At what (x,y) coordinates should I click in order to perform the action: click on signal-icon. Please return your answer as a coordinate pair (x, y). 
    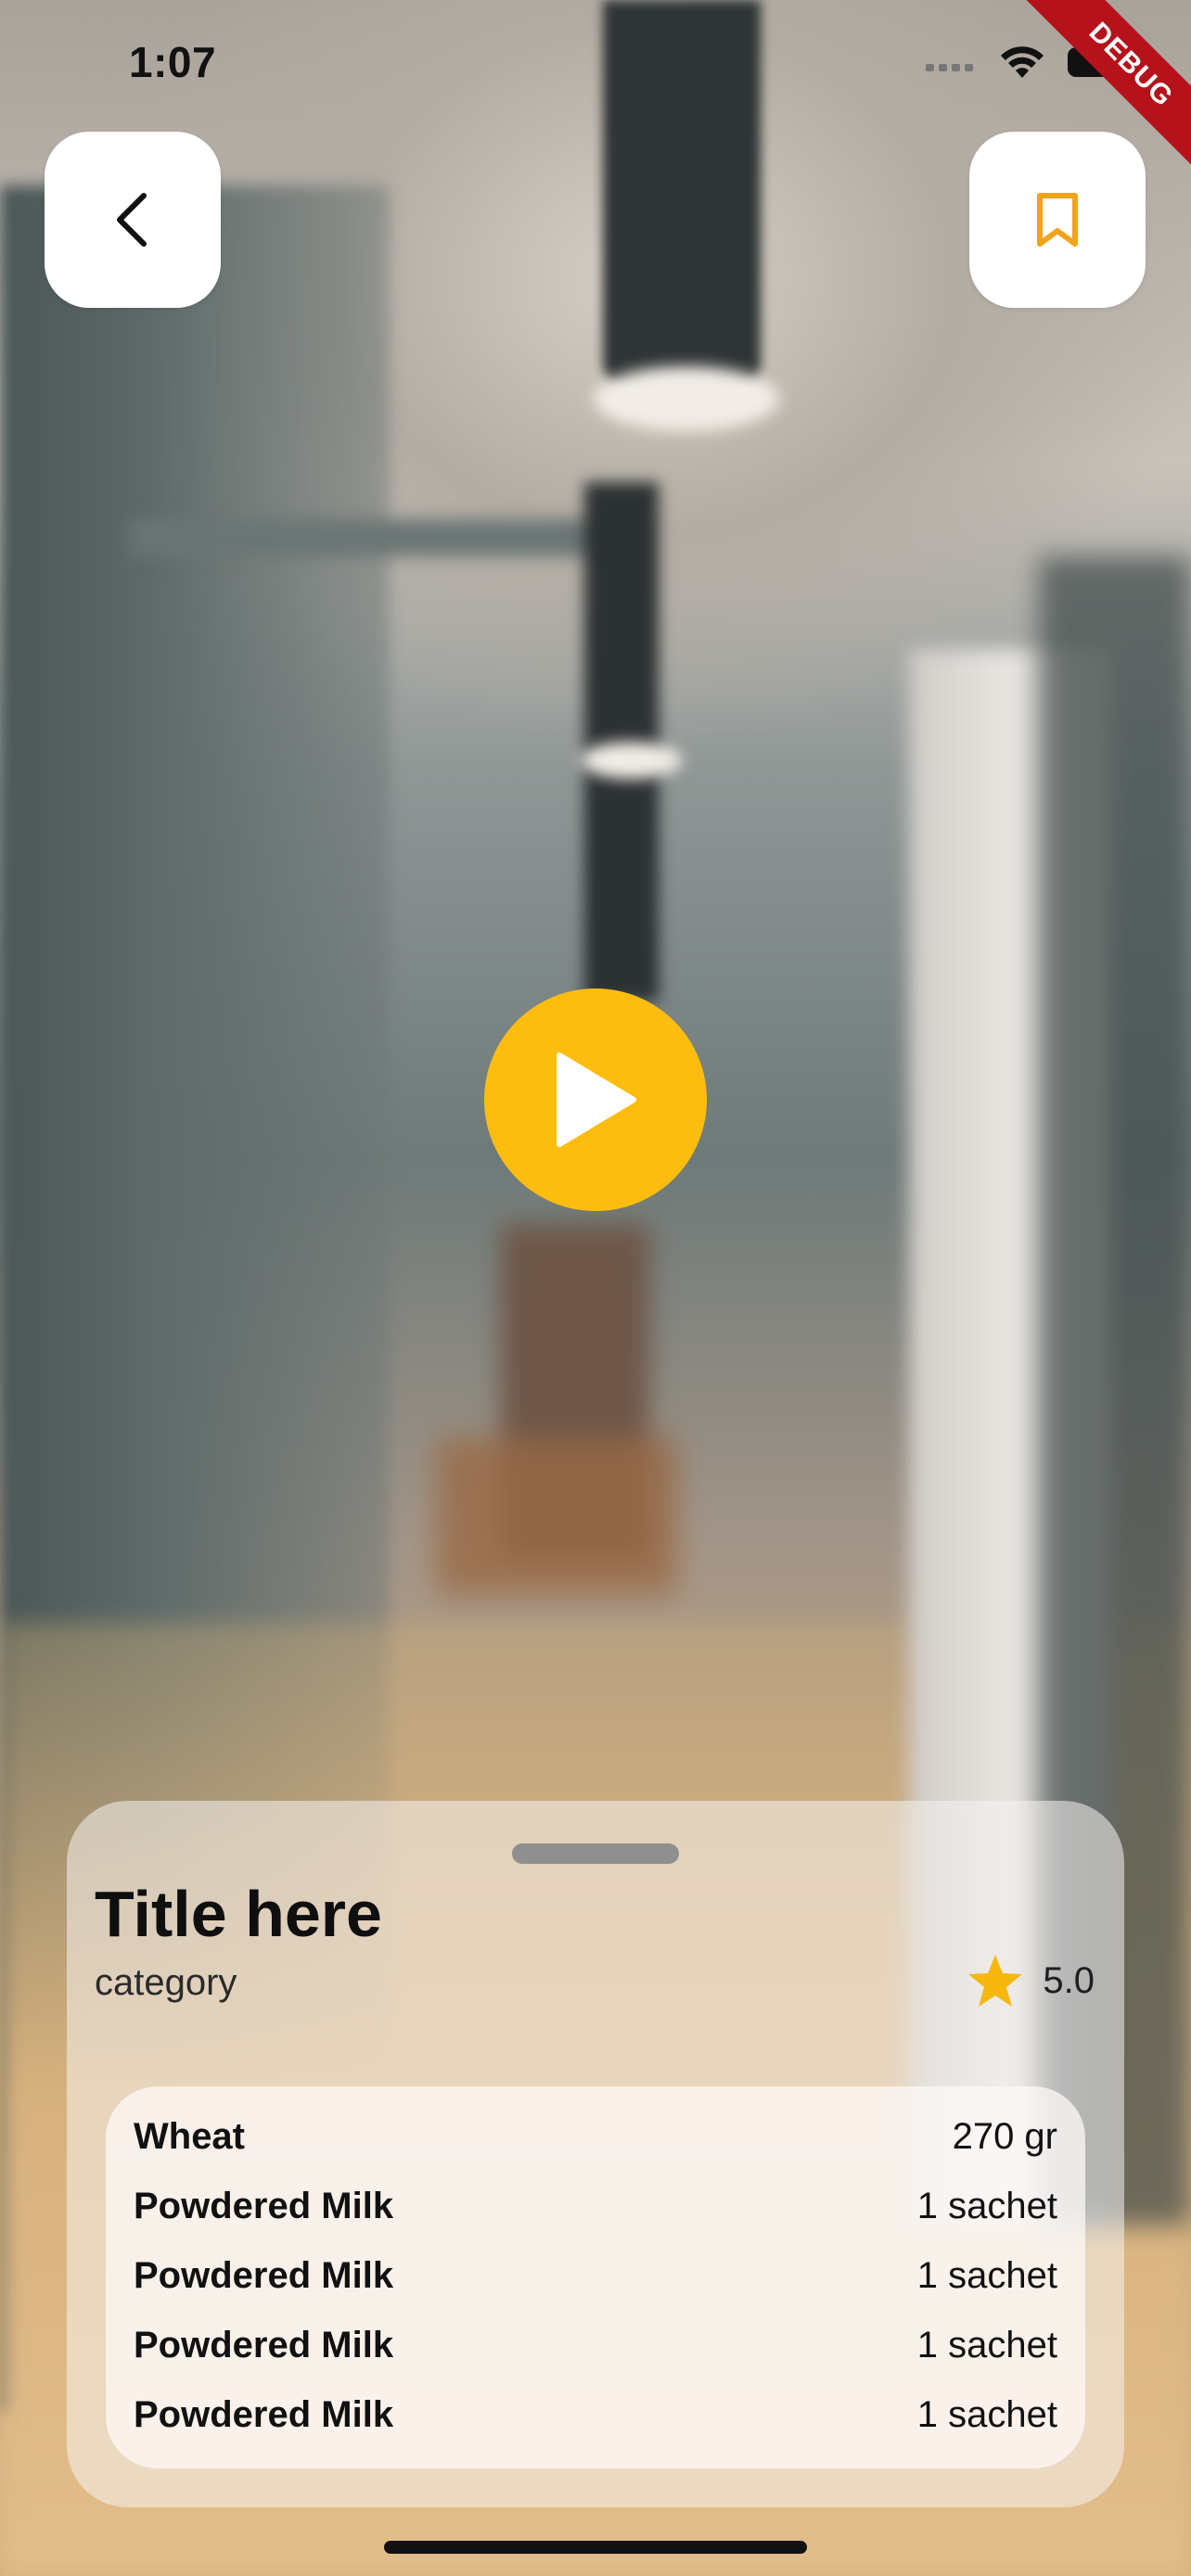
    Looking at the image, I should click on (949, 67).